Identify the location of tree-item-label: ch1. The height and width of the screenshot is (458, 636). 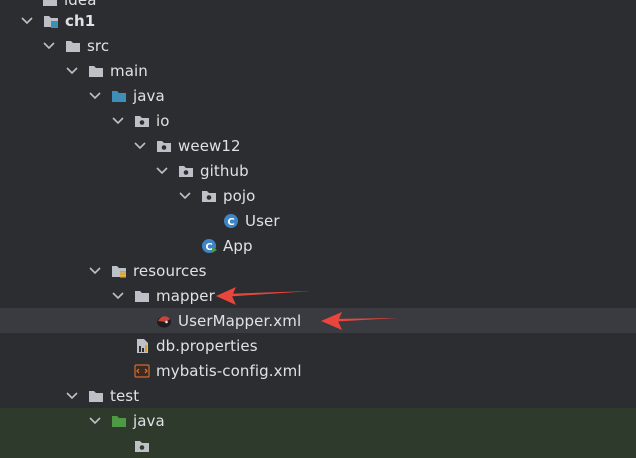
(80, 20).